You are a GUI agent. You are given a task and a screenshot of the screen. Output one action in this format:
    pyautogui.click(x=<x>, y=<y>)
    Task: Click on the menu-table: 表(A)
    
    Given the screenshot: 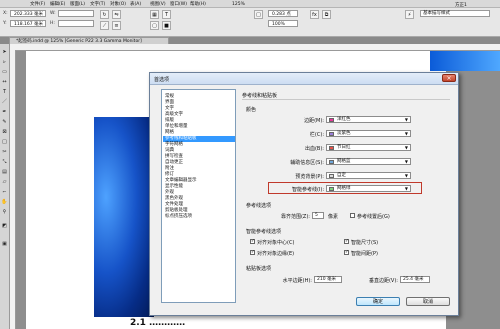 What is the action you would take?
    pyautogui.click(x=135, y=4)
    